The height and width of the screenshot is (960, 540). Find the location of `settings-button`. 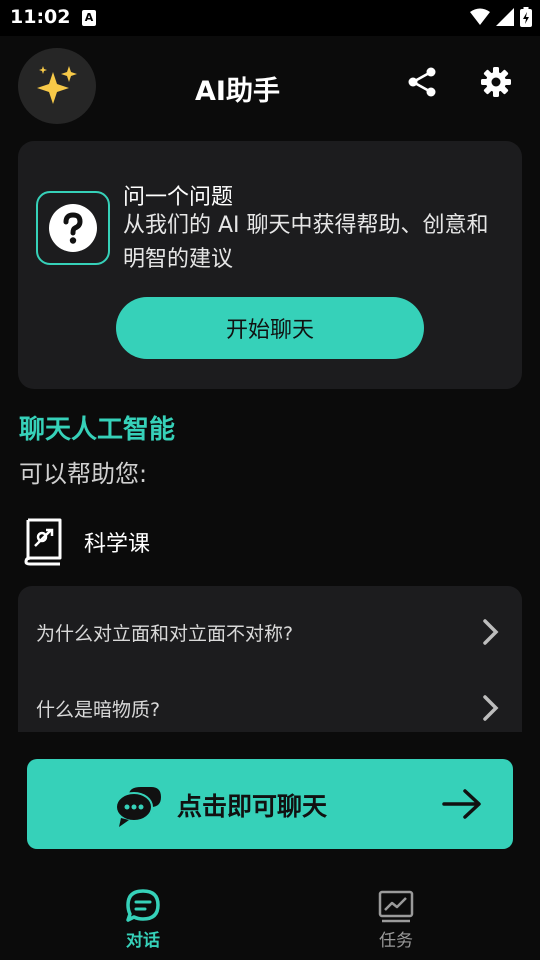

settings-button is located at coordinates (496, 82).